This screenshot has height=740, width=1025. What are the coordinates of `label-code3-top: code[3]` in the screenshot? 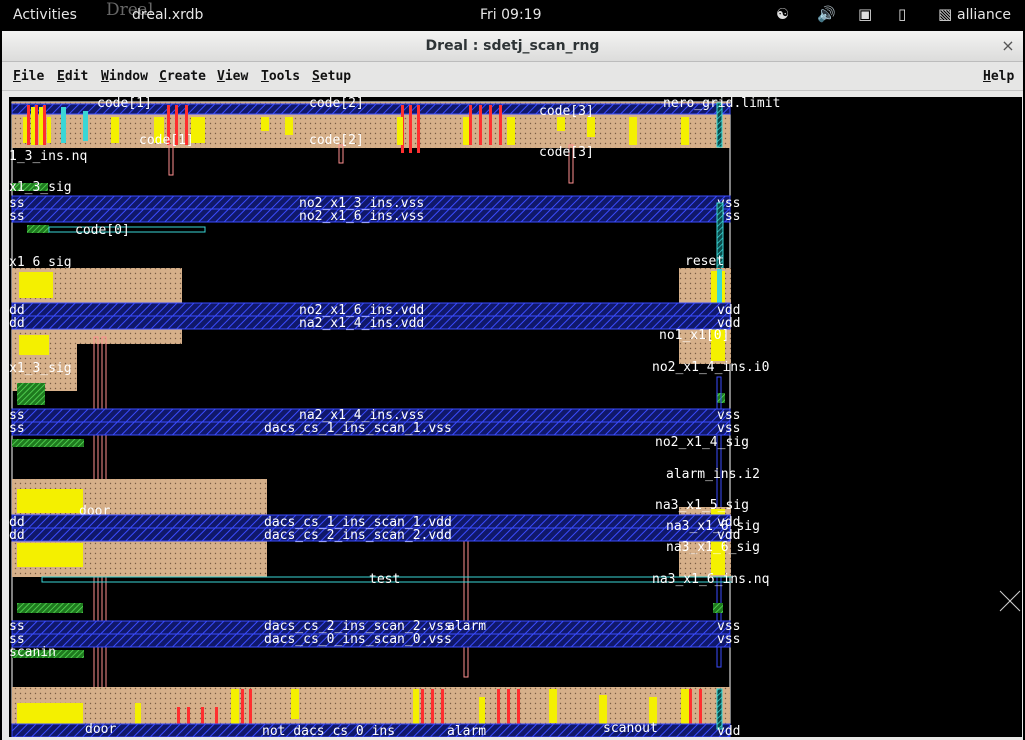 It's located at (566, 111).